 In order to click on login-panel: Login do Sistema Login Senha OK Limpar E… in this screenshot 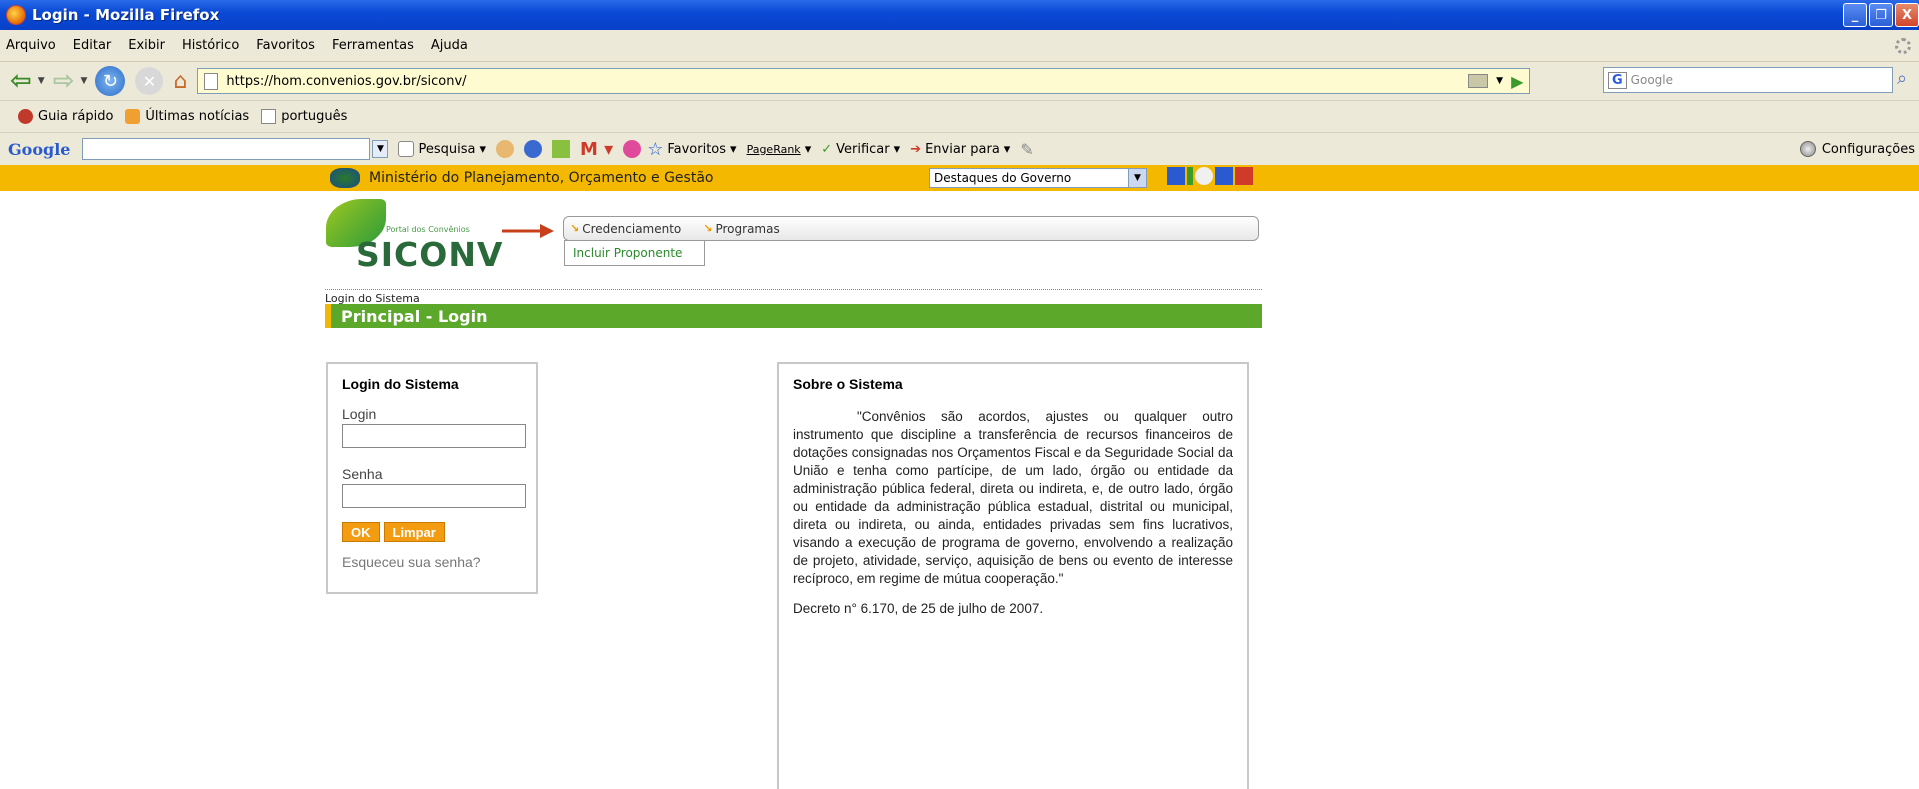, I will do `click(432, 478)`.